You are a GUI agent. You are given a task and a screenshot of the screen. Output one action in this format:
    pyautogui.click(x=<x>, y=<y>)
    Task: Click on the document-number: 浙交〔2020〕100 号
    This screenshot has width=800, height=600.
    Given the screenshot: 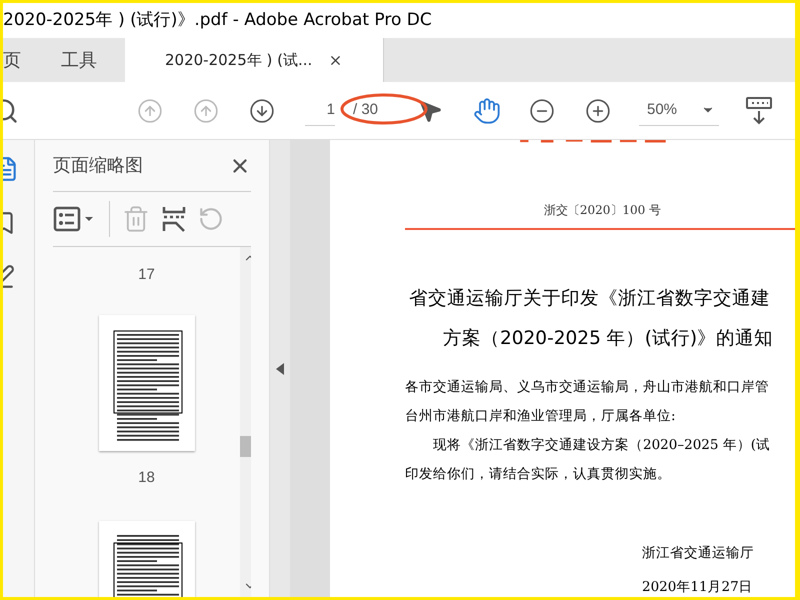 What is the action you would take?
    pyautogui.click(x=603, y=211)
    